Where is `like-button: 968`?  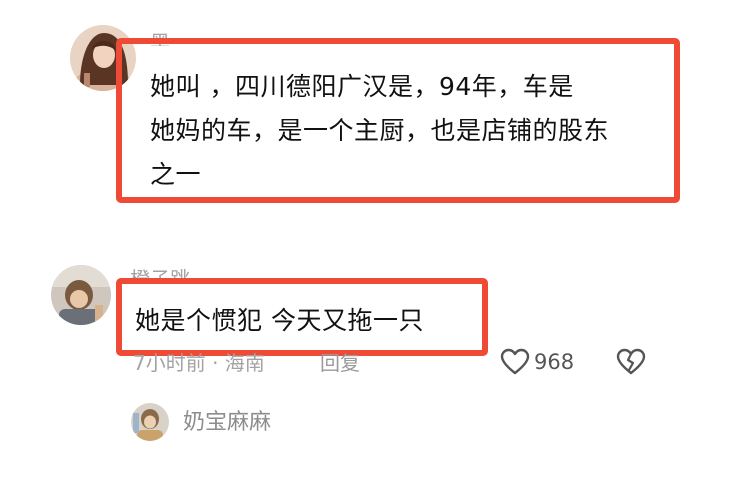
like-button: 968 is located at coordinates (537, 362).